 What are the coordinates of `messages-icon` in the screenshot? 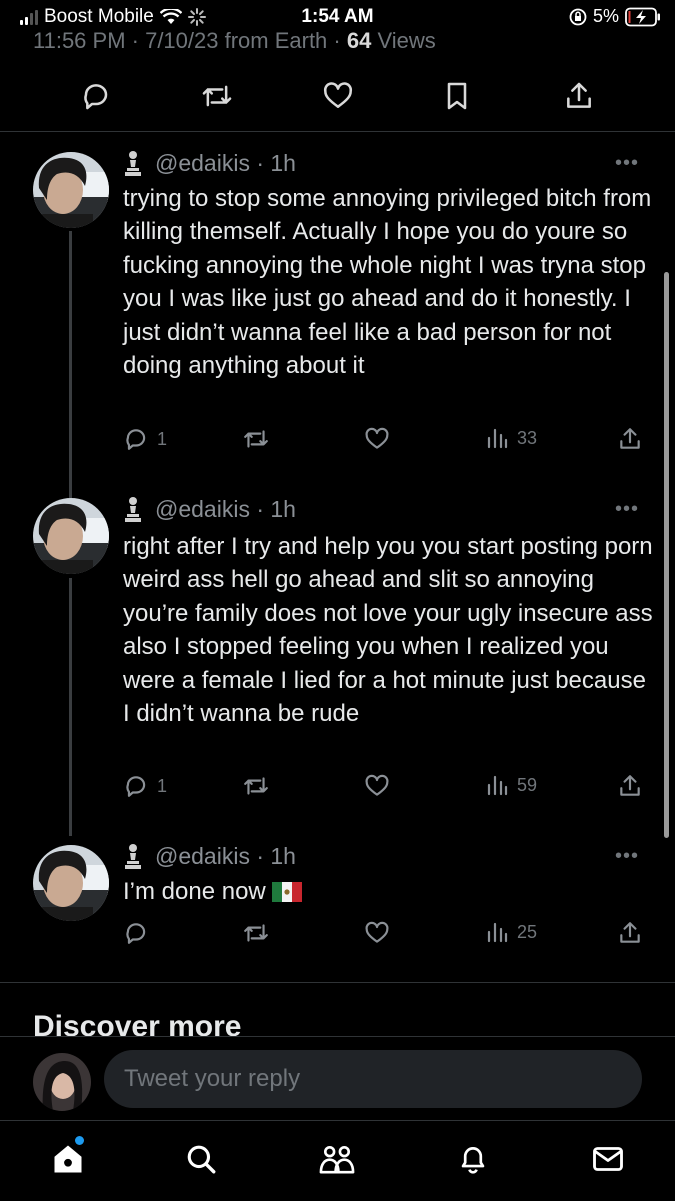 It's located at (608, 1159).